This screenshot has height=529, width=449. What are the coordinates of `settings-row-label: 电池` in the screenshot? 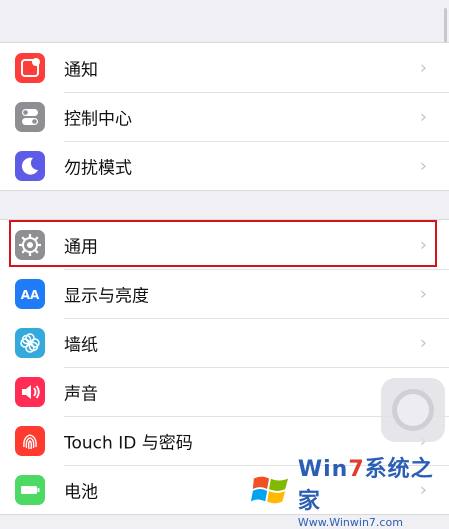 It's located at (81, 492).